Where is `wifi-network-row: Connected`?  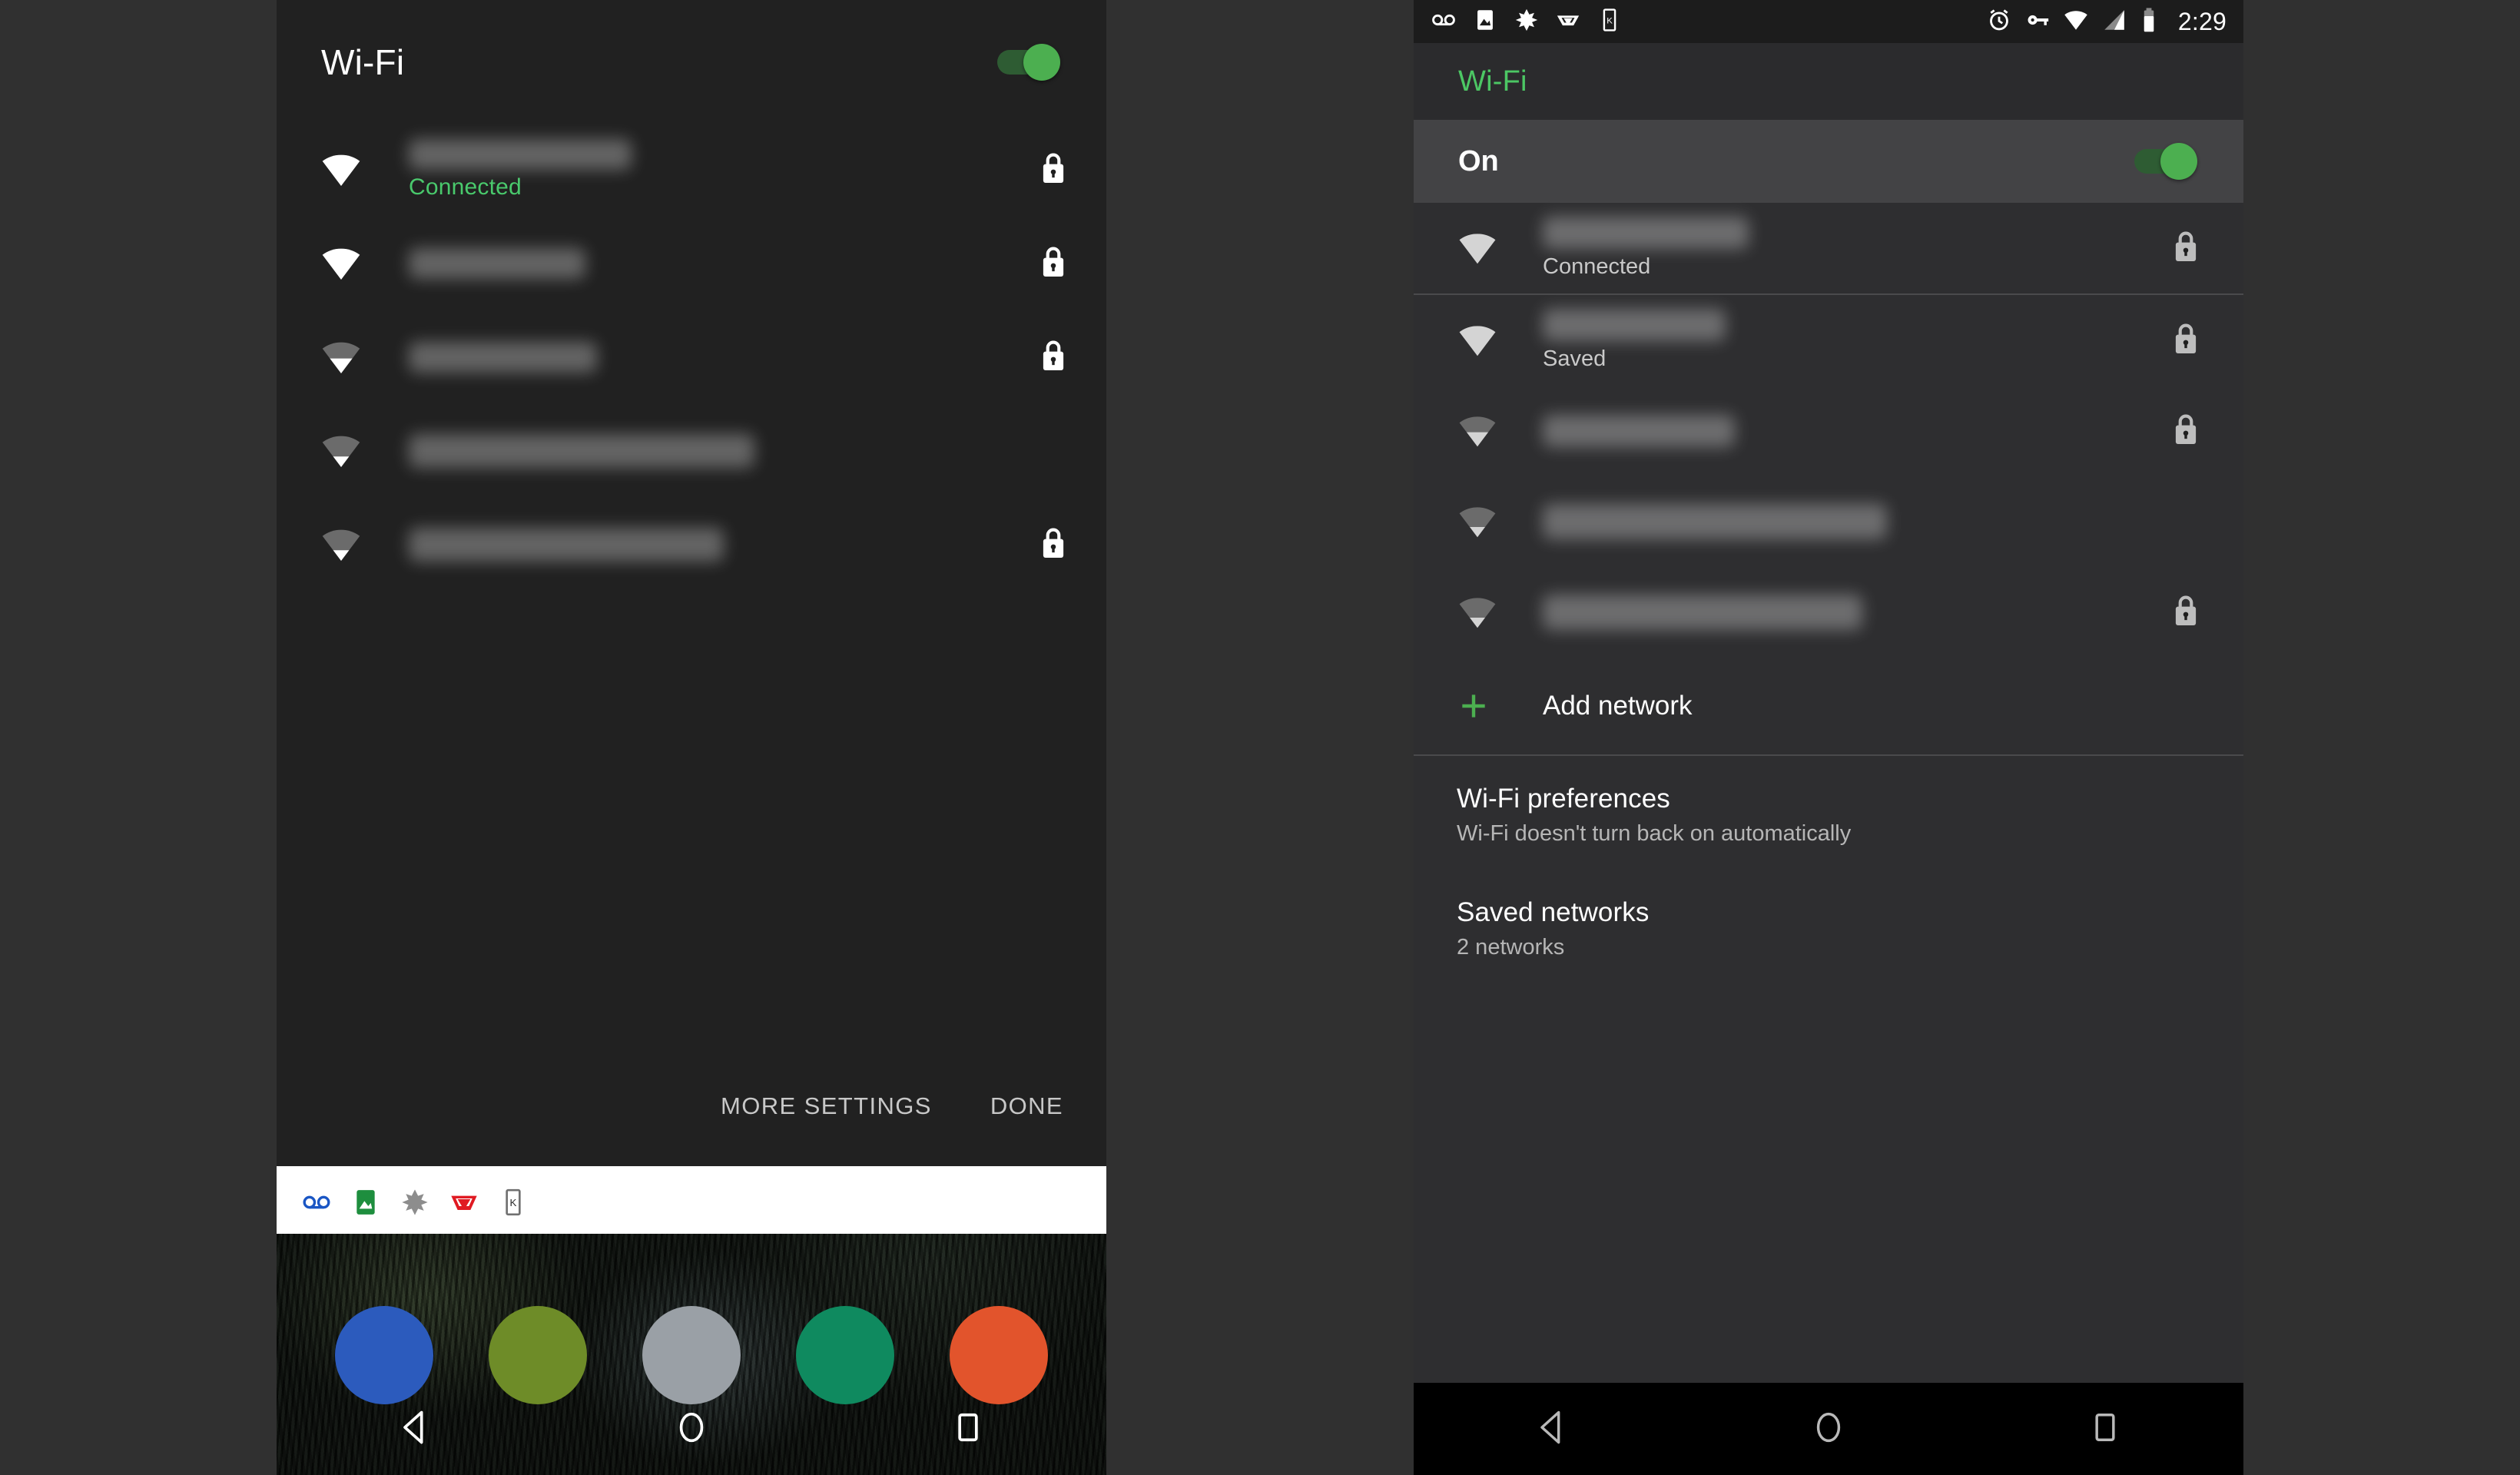 wifi-network-row: Connected is located at coordinates (1829, 248).